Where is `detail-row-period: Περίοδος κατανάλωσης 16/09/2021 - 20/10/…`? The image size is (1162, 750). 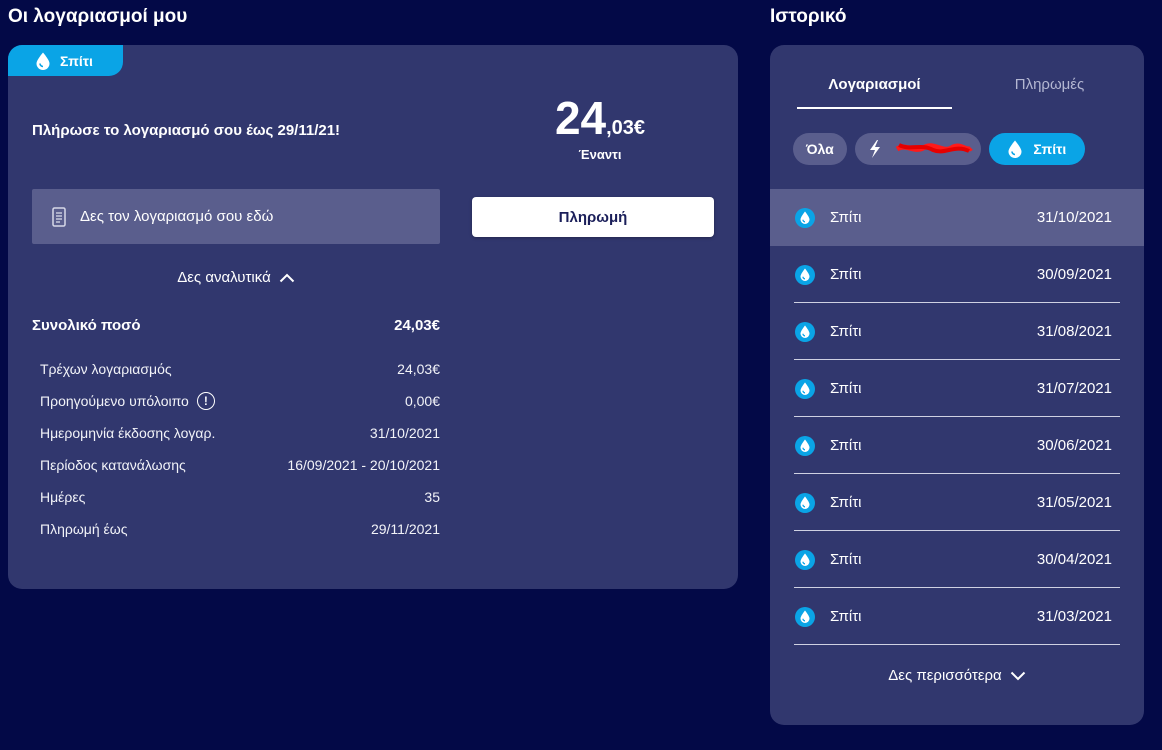
detail-row-period: Περίοδος κατανάλωσης 16/09/2021 - 20/10/… is located at coordinates (236, 465).